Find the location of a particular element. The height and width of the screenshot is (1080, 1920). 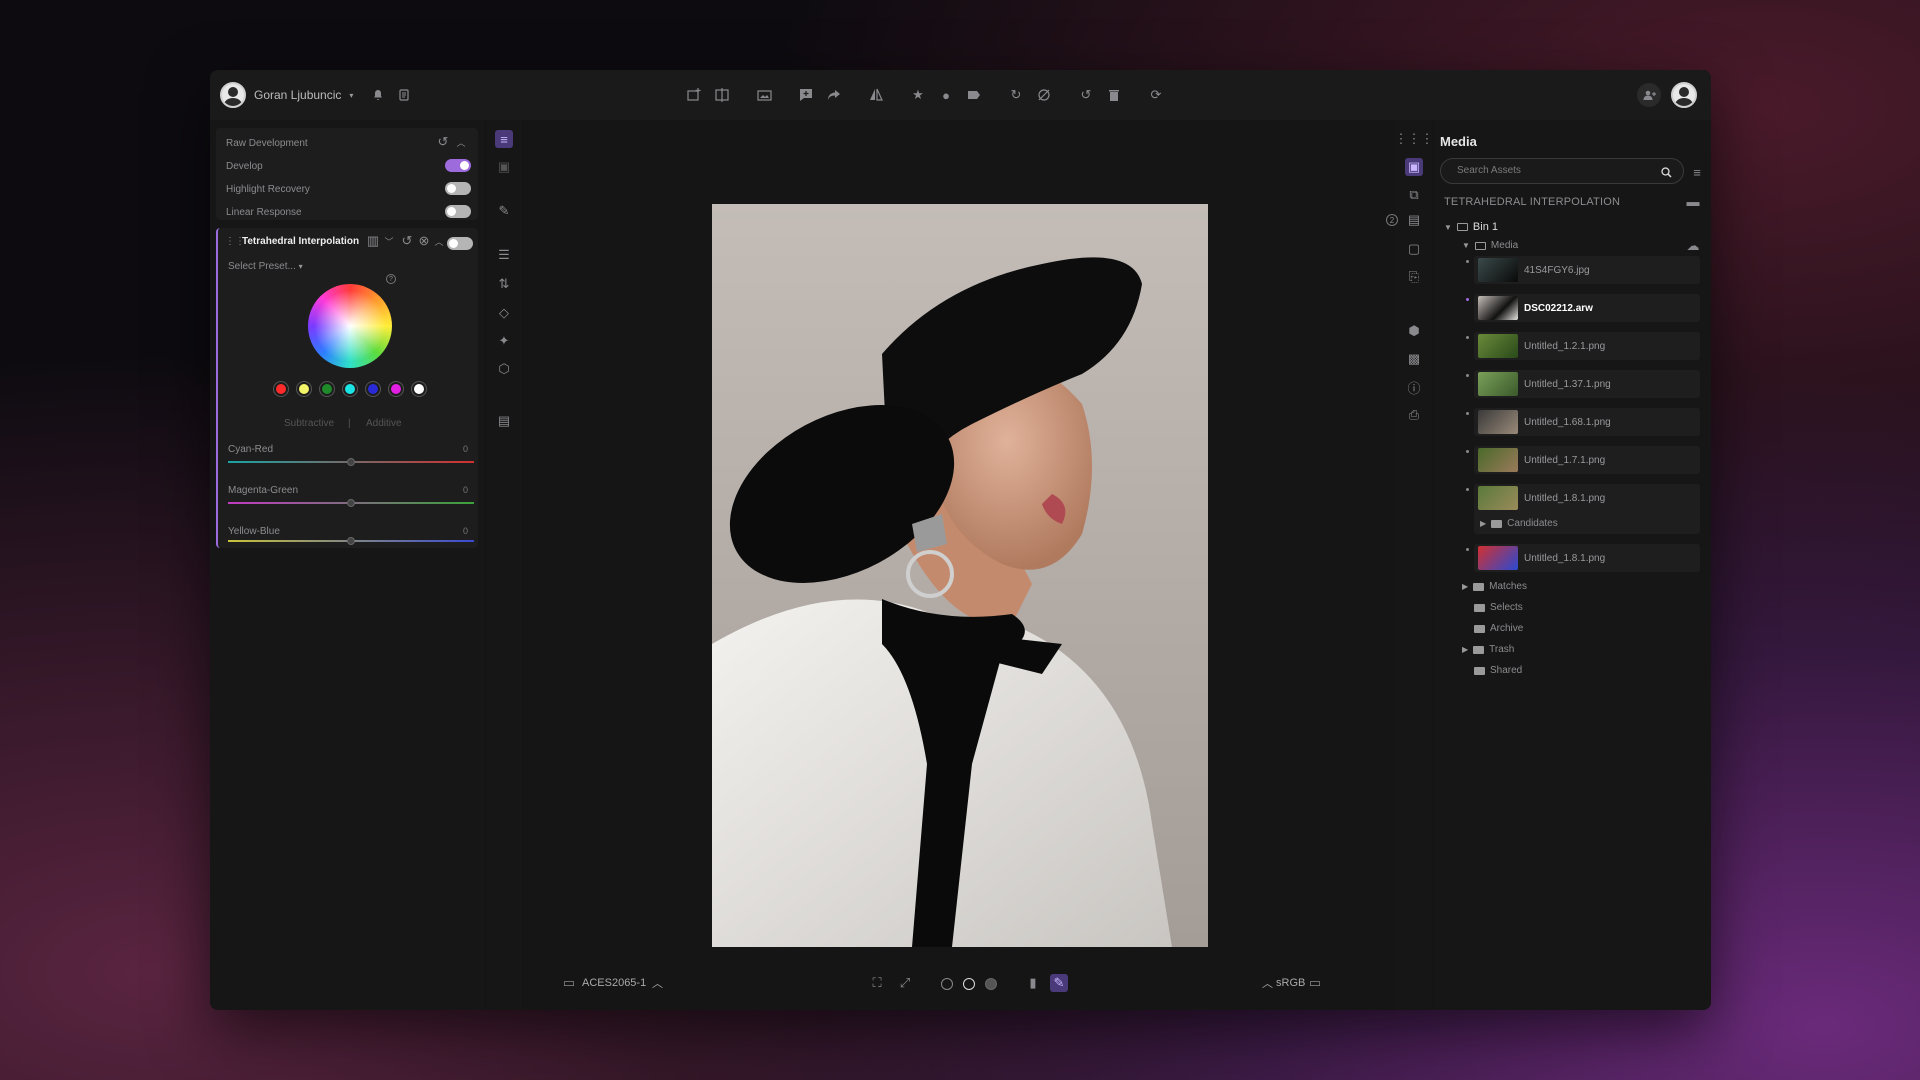

yellow-blue-slider is located at coordinates (351, 541).